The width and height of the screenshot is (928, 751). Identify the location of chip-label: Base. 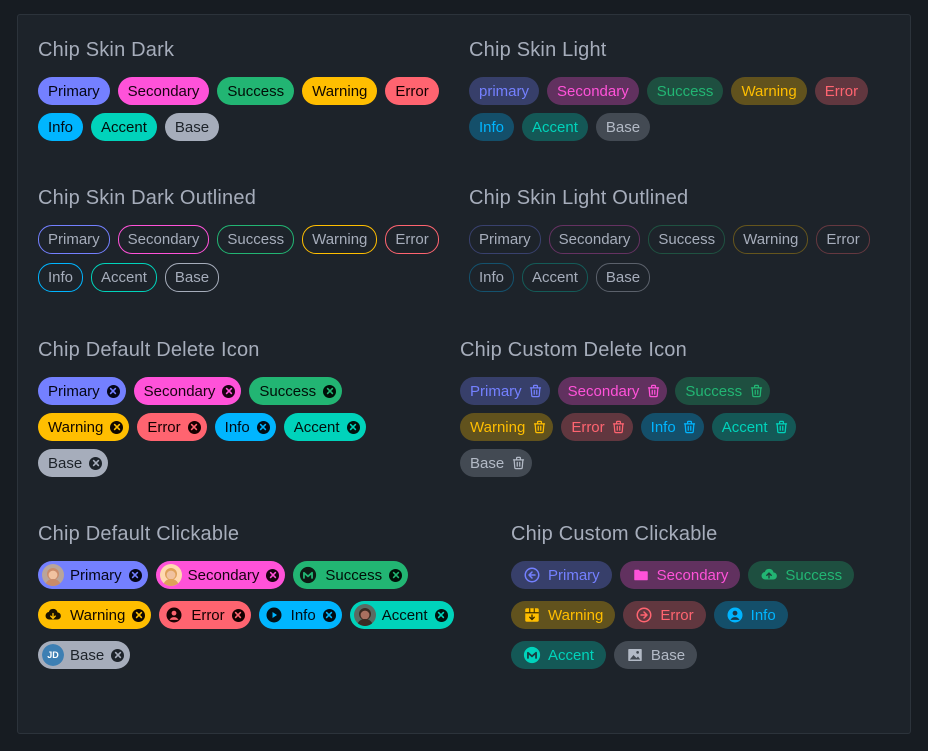
(192, 127).